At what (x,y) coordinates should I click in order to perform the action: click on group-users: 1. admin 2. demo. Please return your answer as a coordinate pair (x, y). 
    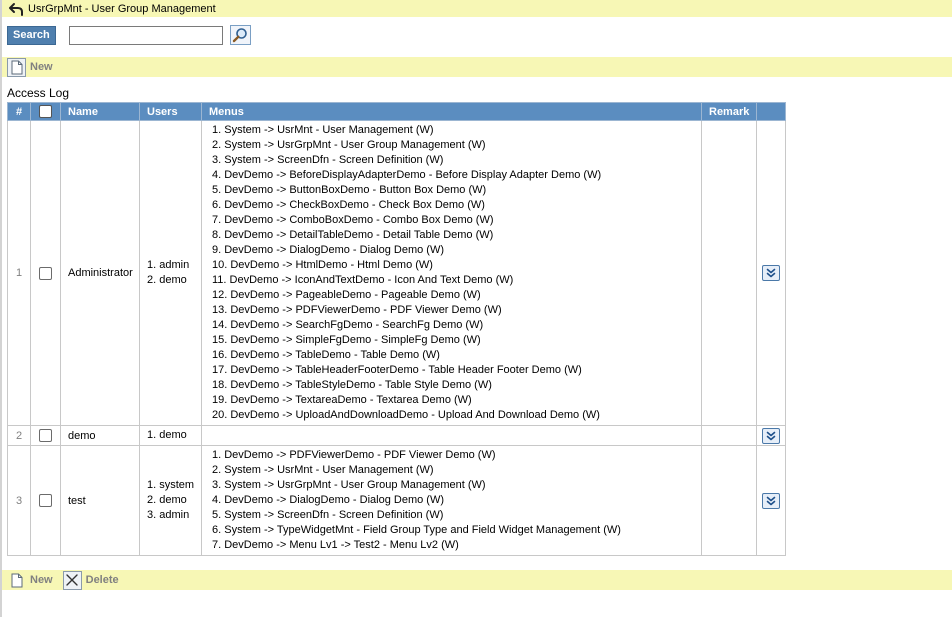
    Looking at the image, I should click on (170, 273).